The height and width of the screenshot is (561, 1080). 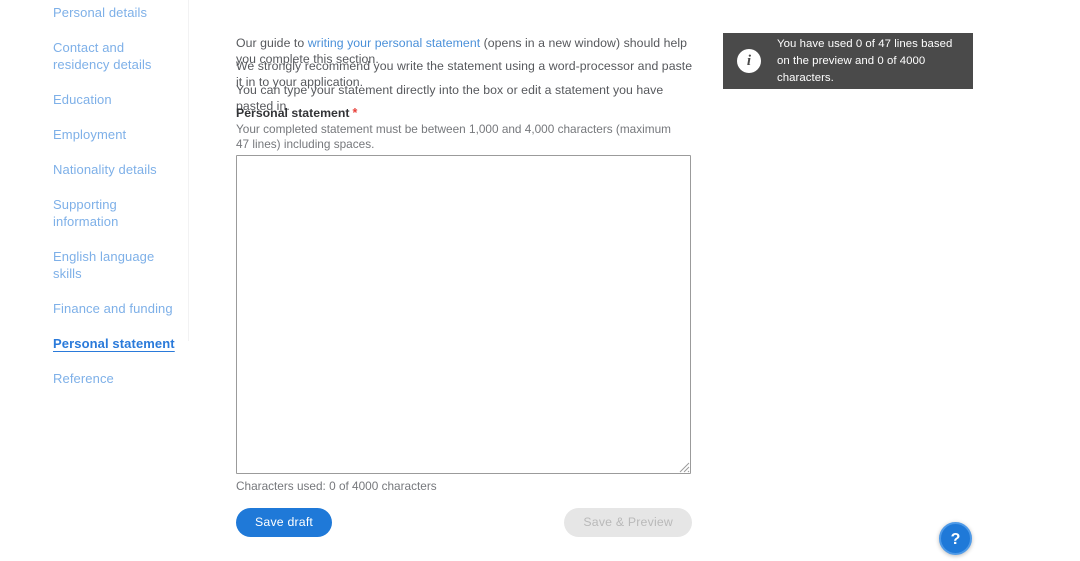 I want to click on required-asterisk: *, so click(x=355, y=113).